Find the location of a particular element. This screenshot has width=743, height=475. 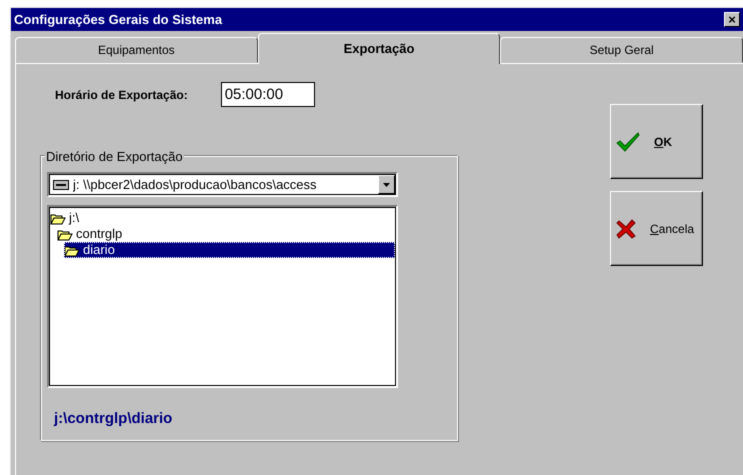

dropdown-arrow-button is located at coordinates (386, 184).